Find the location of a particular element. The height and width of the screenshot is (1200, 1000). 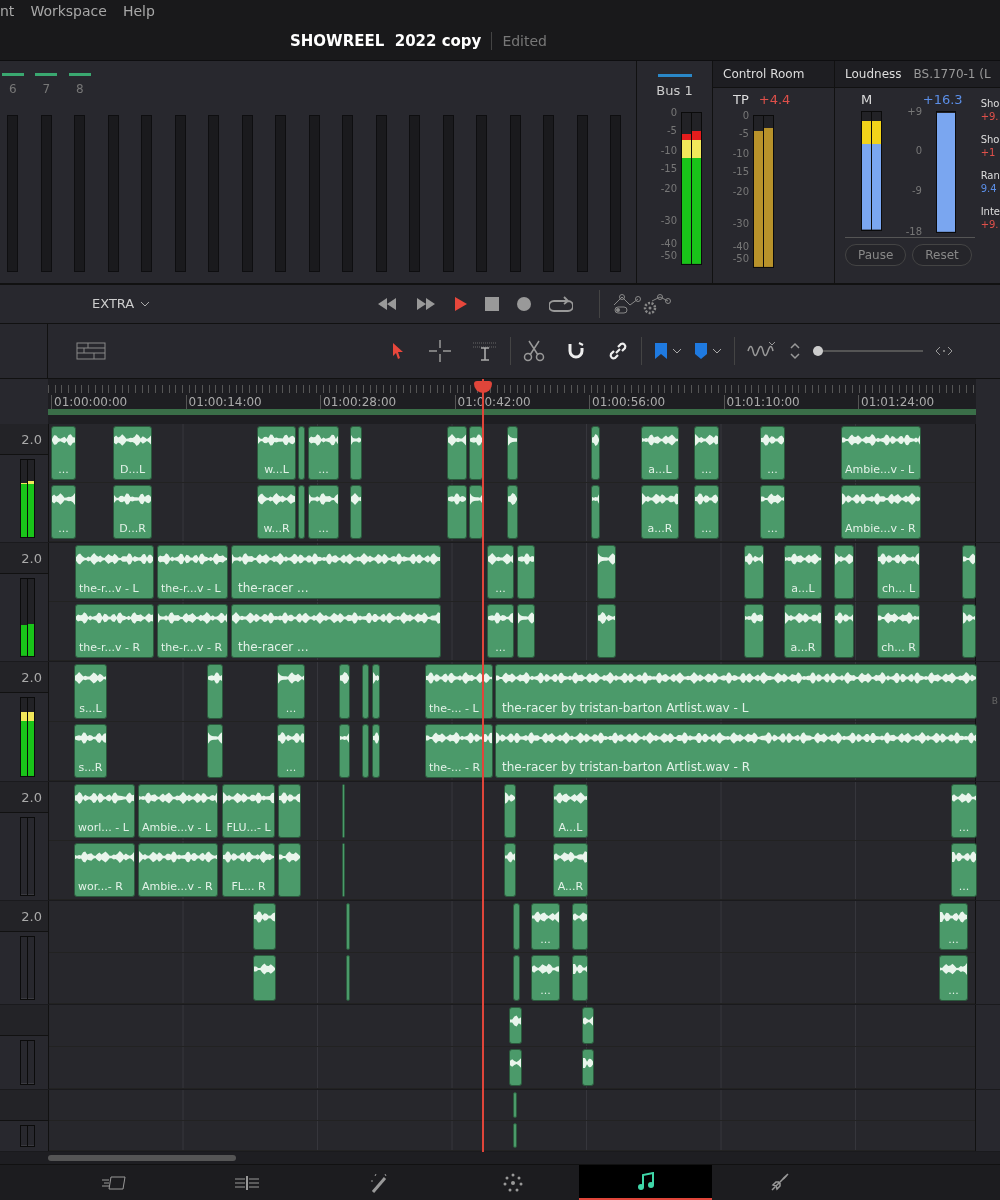

scale-label: -40 is located at coordinates (740, 246).